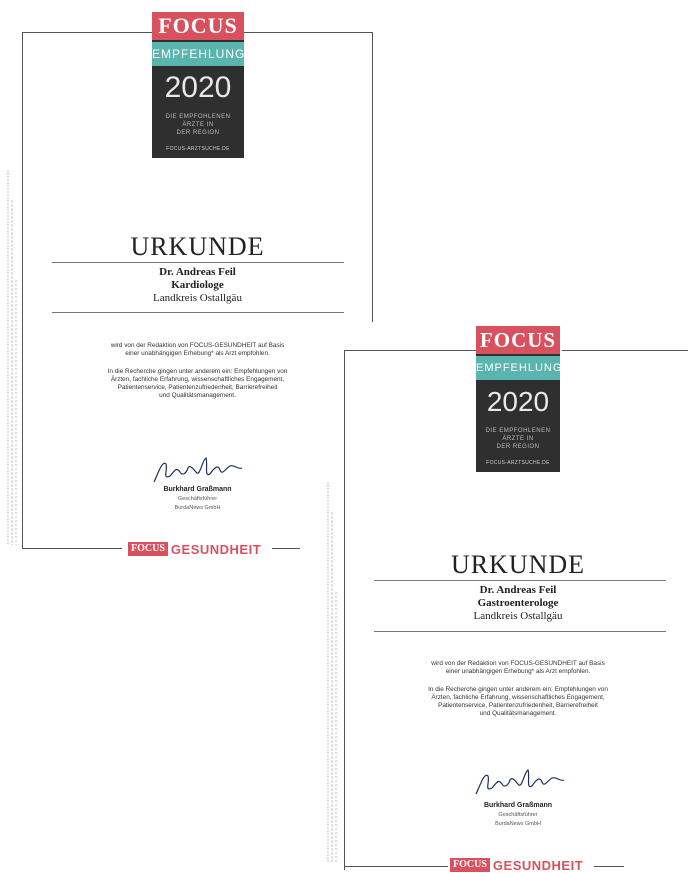 The height and width of the screenshot is (873, 688). I want to click on footer-logo: FOCUS, so click(148, 549).